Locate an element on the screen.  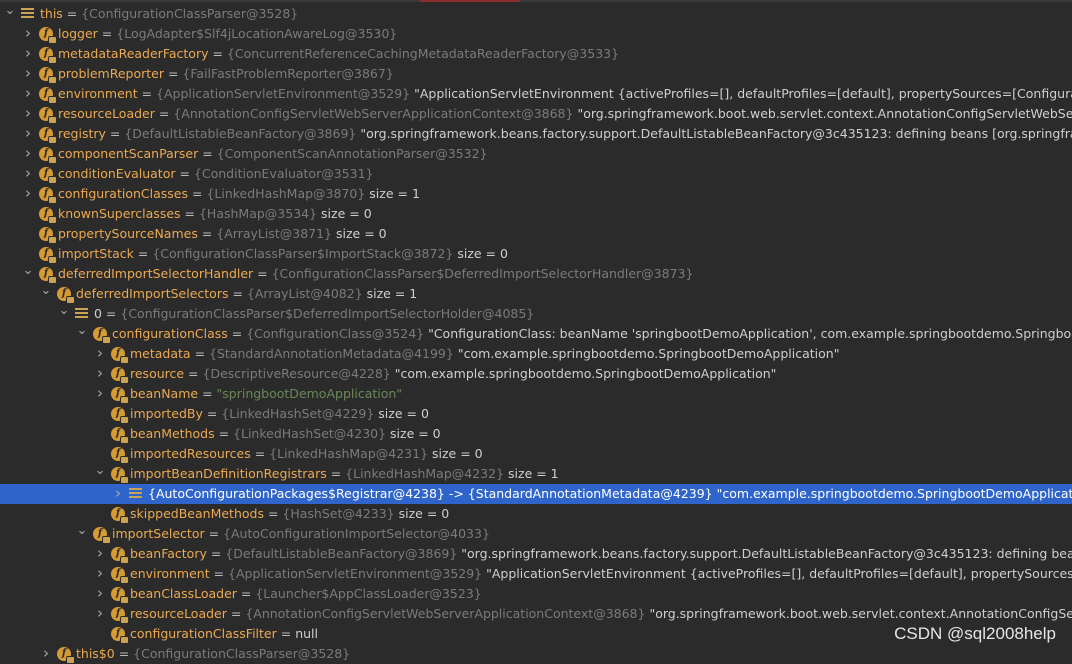
tree-row: › f beanName = "springbootDemoApplication" is located at coordinates (536, 394).